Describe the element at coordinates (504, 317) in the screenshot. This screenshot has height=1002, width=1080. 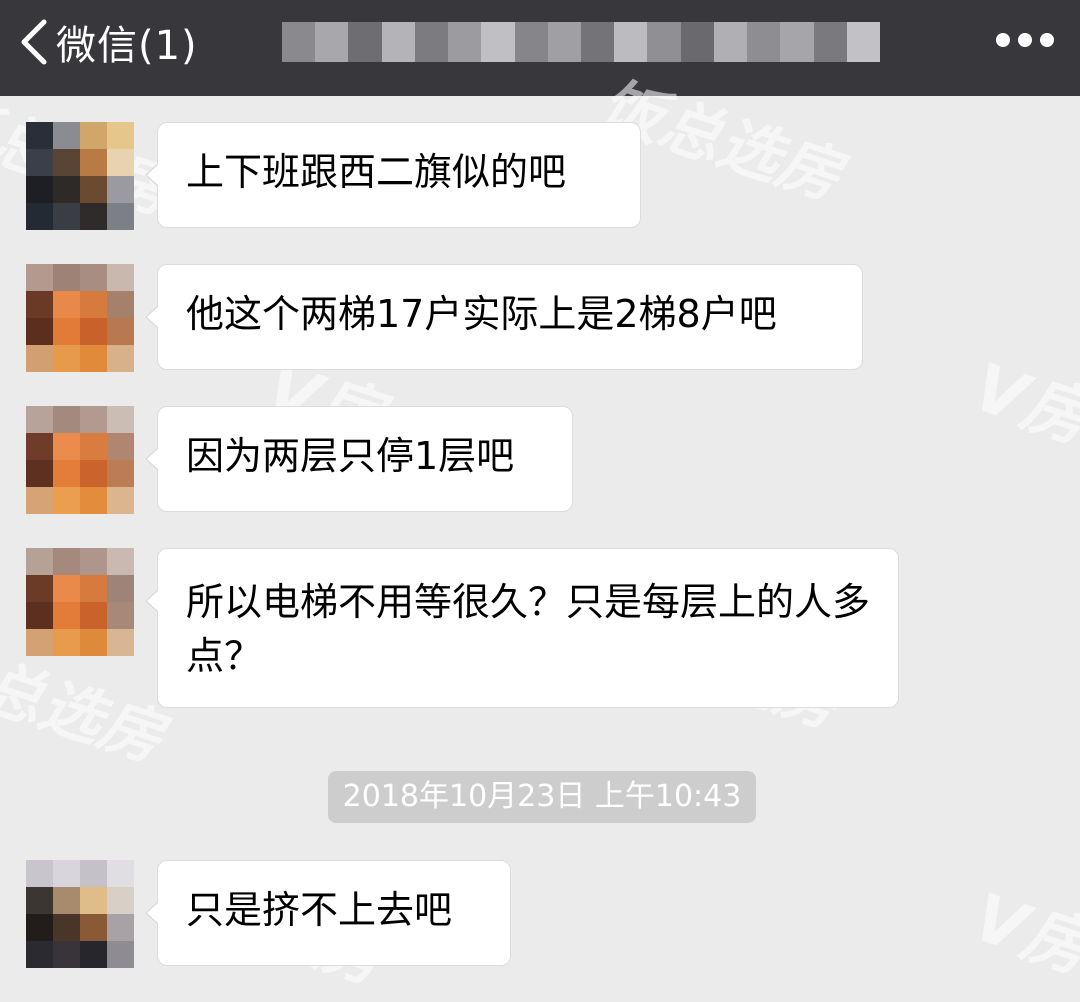
I see `message-bubble: 他这个两梯17户实际上是2梯8户吧` at that location.